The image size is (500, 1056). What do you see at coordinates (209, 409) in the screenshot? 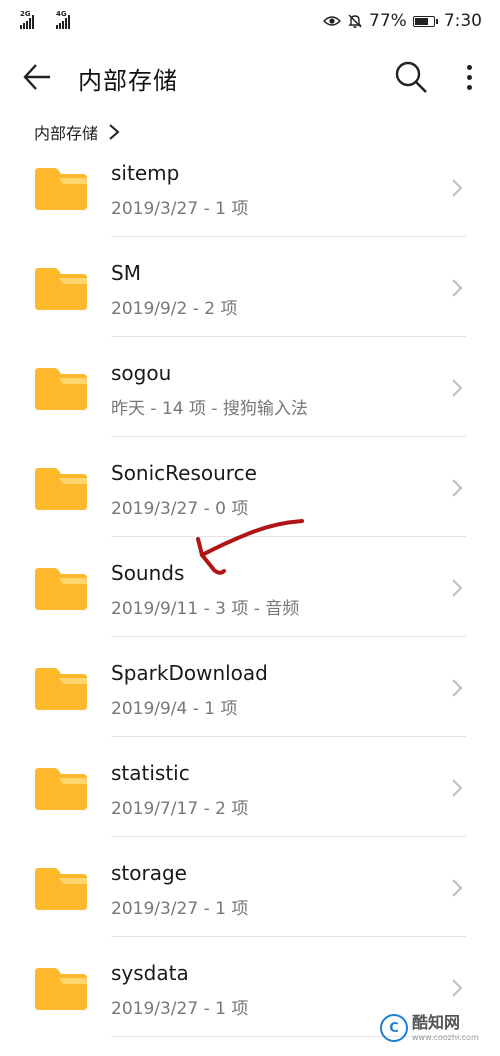
I see `folder-meta: 昨天 - 14 项 - 搜狗输入法` at bounding box center [209, 409].